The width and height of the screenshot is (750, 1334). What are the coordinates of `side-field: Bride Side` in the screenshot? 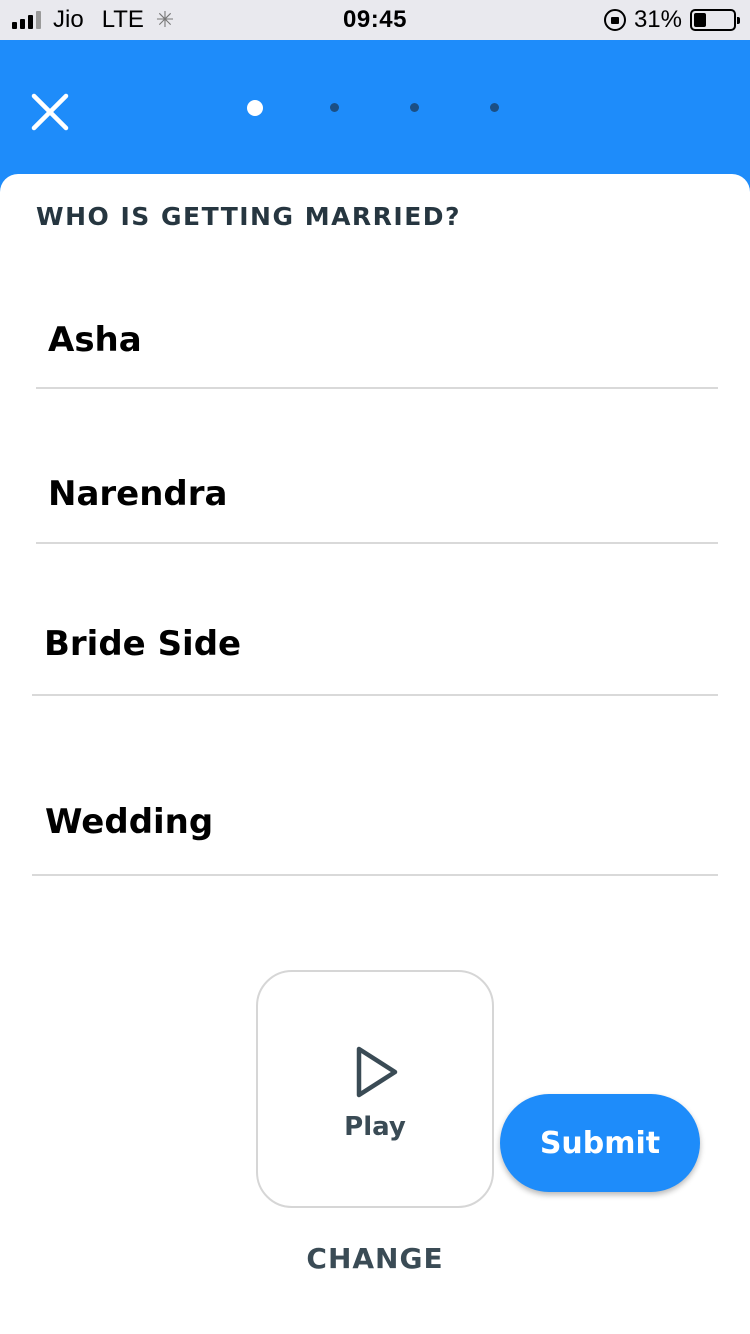 It's located at (375, 645).